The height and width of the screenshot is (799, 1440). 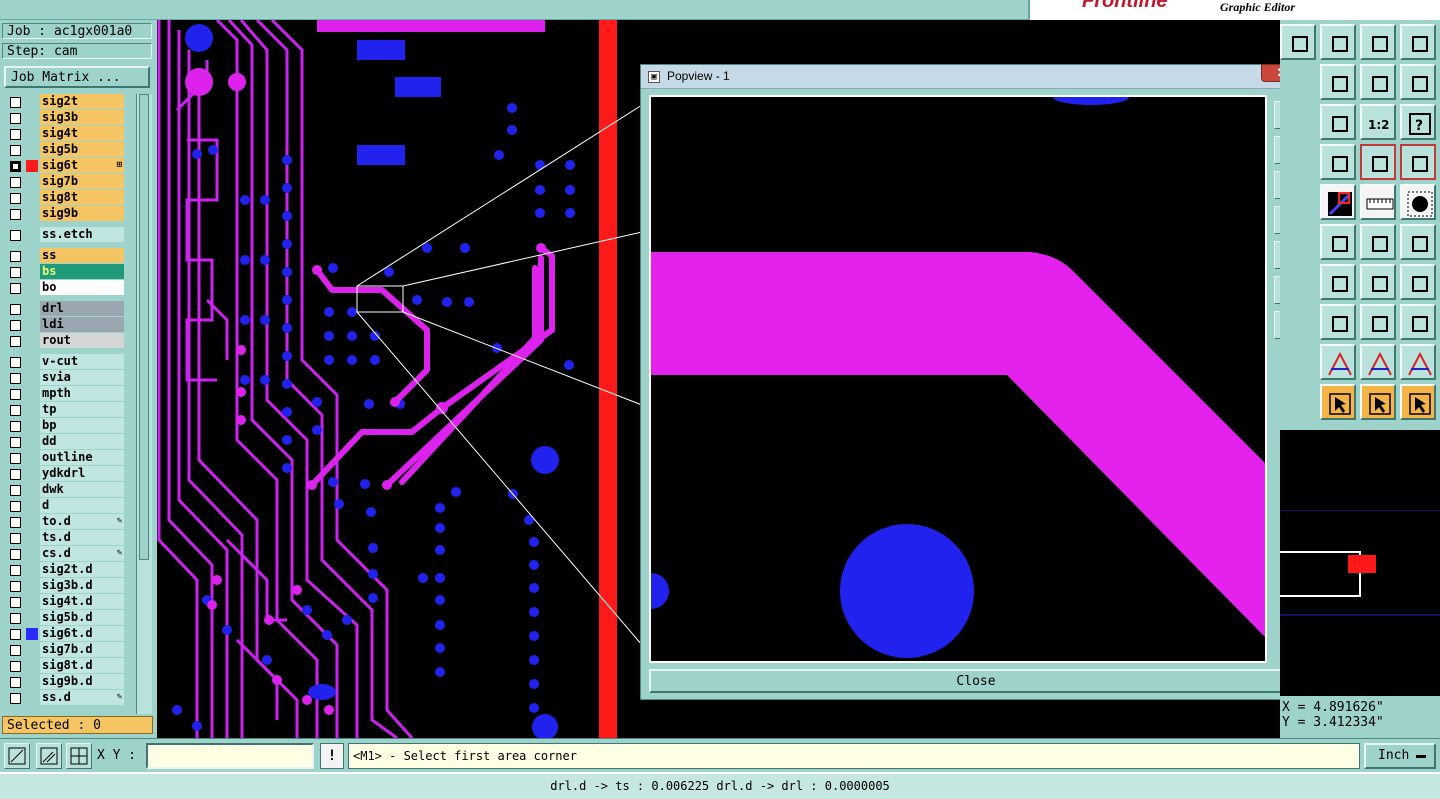 What do you see at coordinates (82, 308) in the screenshot?
I see `layer-name: drl` at bounding box center [82, 308].